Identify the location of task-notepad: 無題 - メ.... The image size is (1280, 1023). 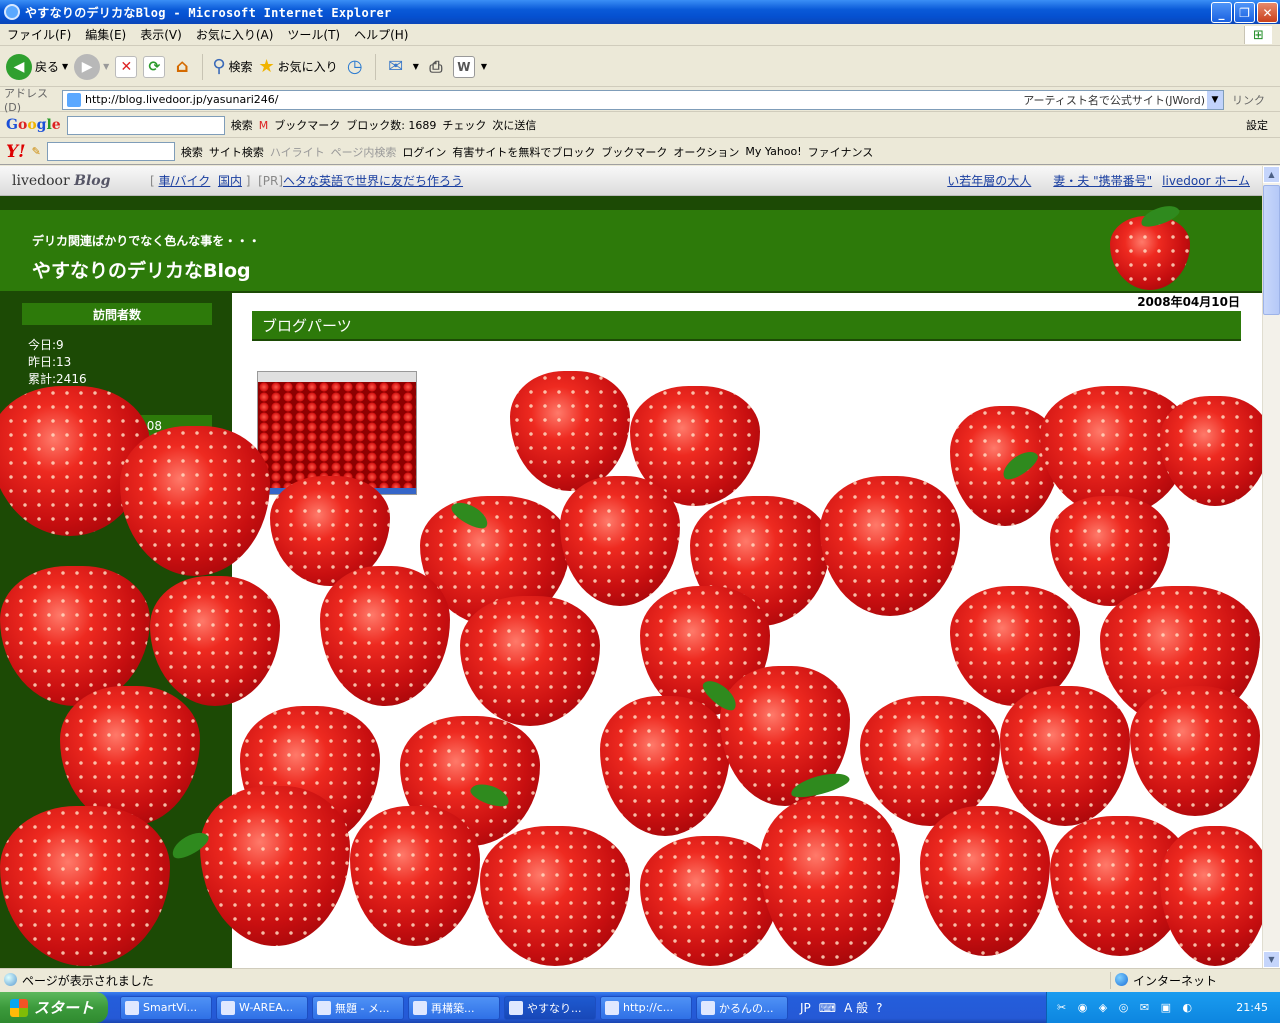
(358, 1007).